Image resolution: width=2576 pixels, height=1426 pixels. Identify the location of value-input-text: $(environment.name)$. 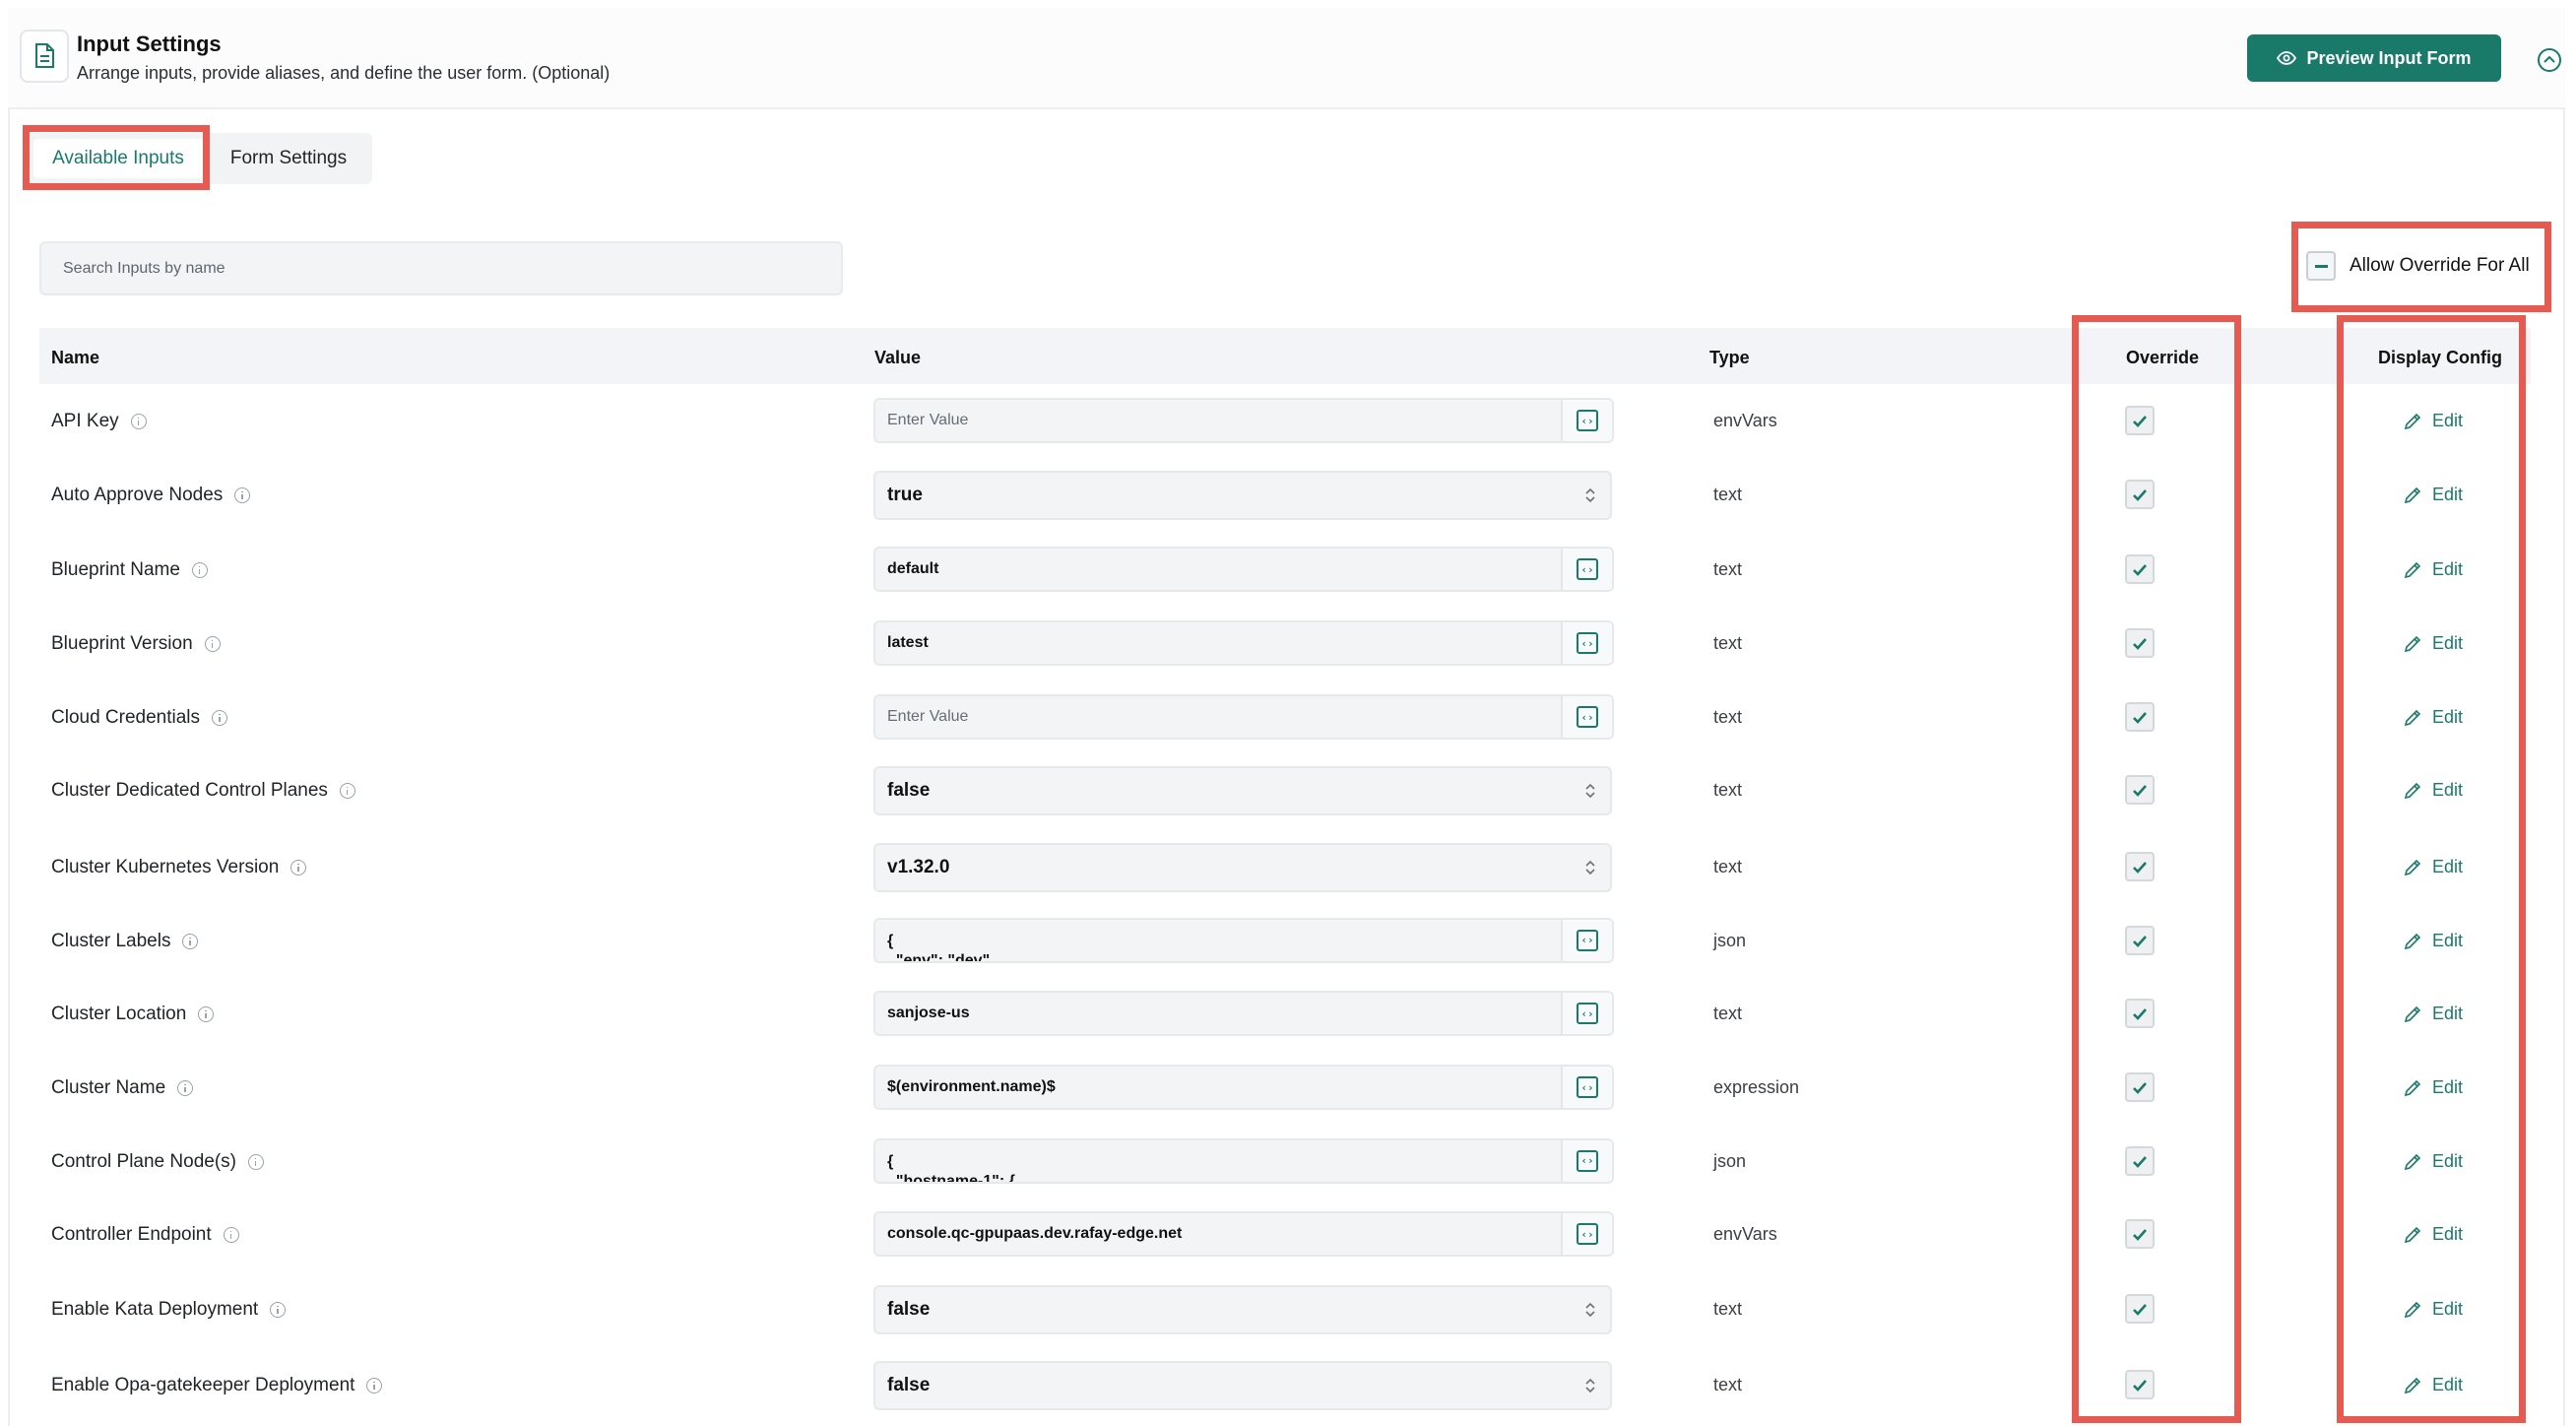
(971, 1086).